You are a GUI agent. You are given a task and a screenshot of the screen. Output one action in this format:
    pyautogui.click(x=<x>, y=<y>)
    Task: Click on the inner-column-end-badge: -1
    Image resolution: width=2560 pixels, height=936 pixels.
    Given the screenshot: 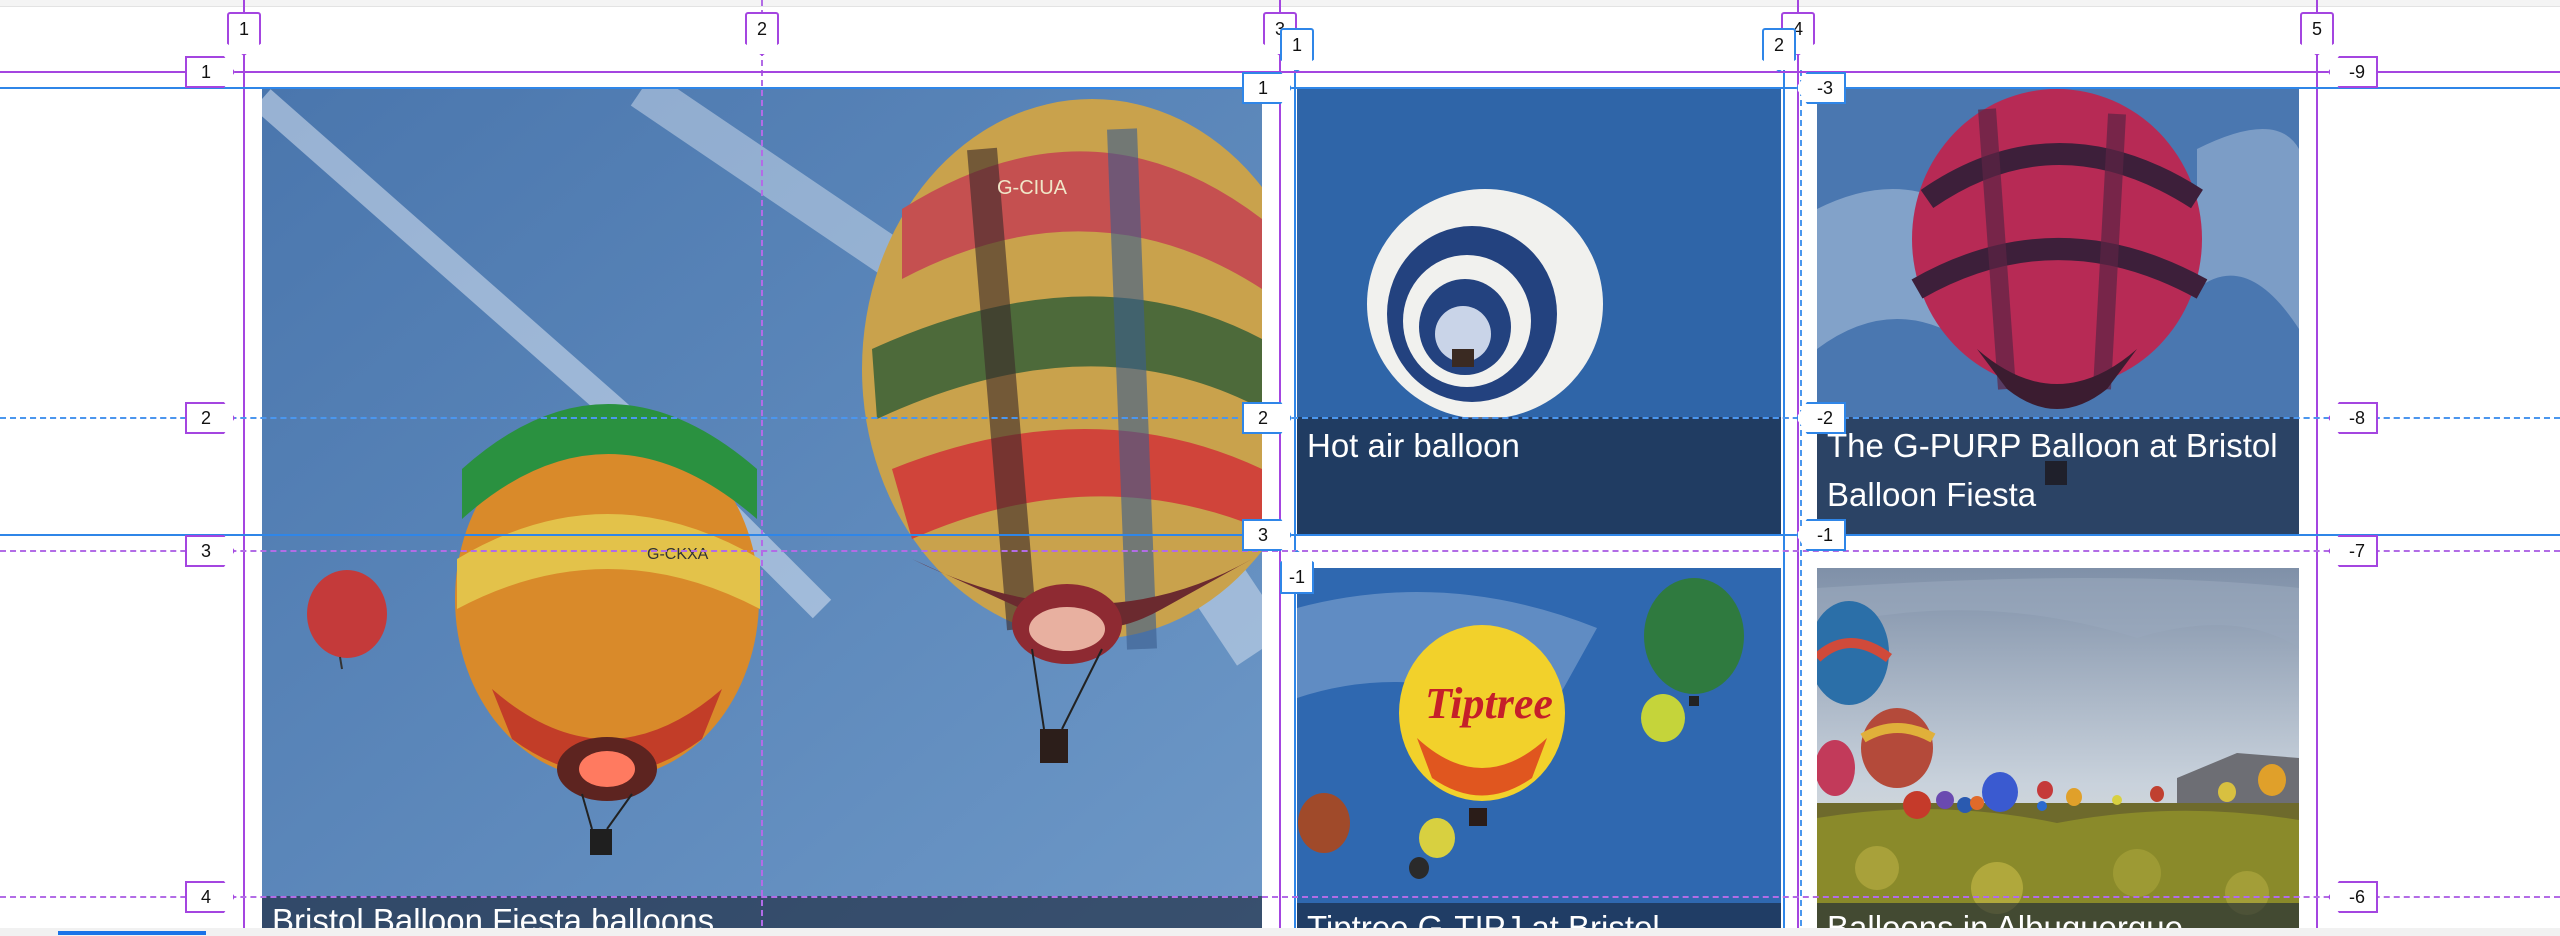 What is the action you would take?
    pyautogui.click(x=1297, y=572)
    